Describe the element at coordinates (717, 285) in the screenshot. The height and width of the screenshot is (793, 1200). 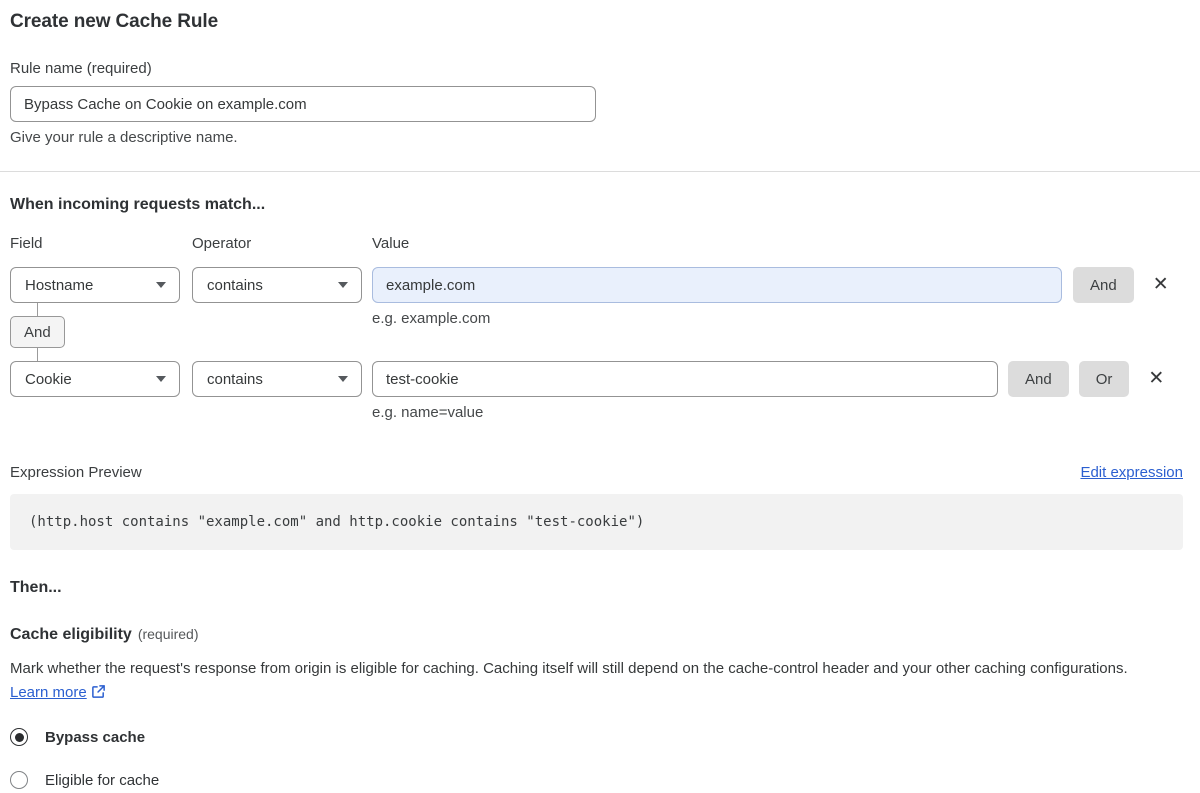
I see `value-input-row1` at that location.